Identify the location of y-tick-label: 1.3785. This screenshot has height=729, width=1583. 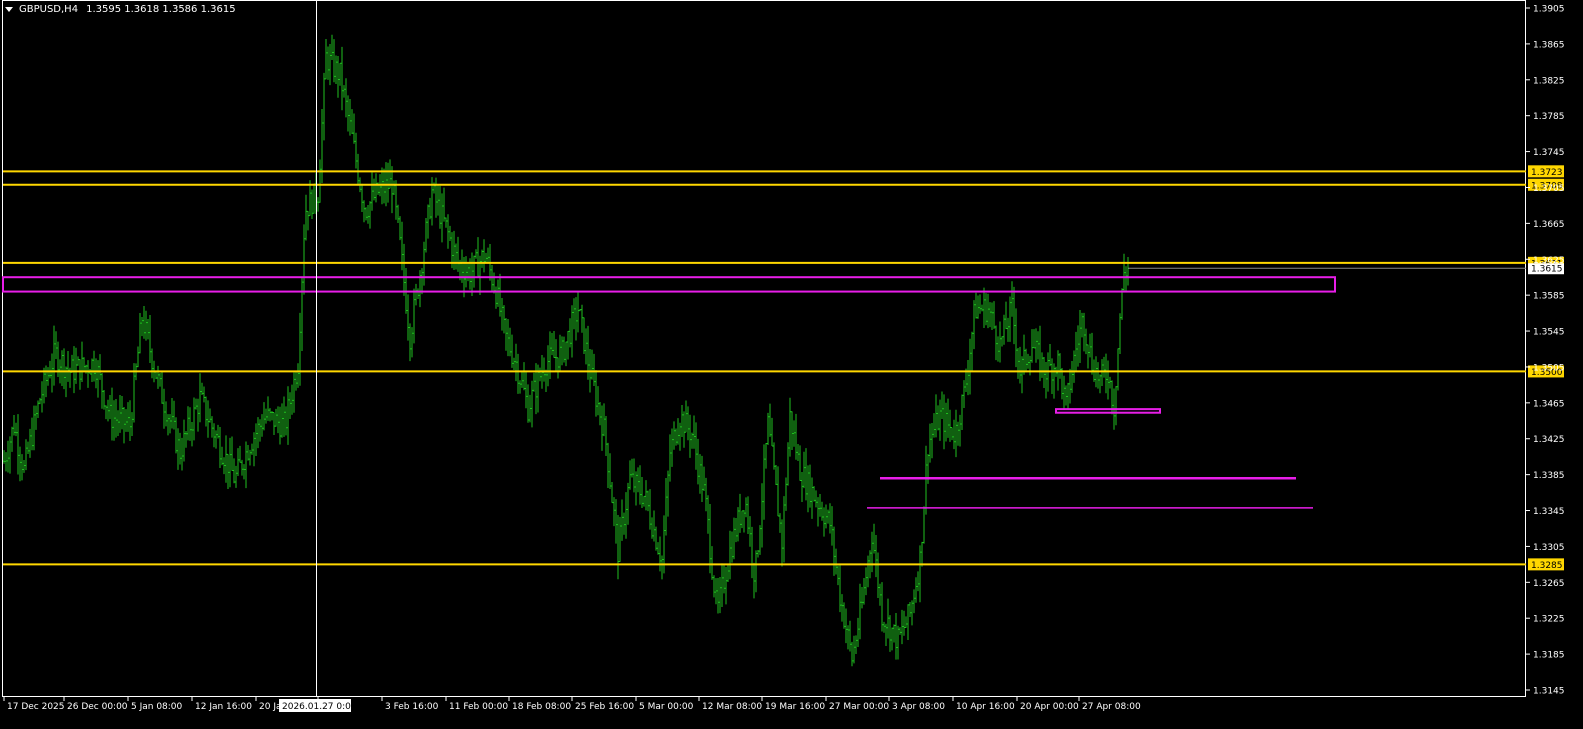
(1549, 117).